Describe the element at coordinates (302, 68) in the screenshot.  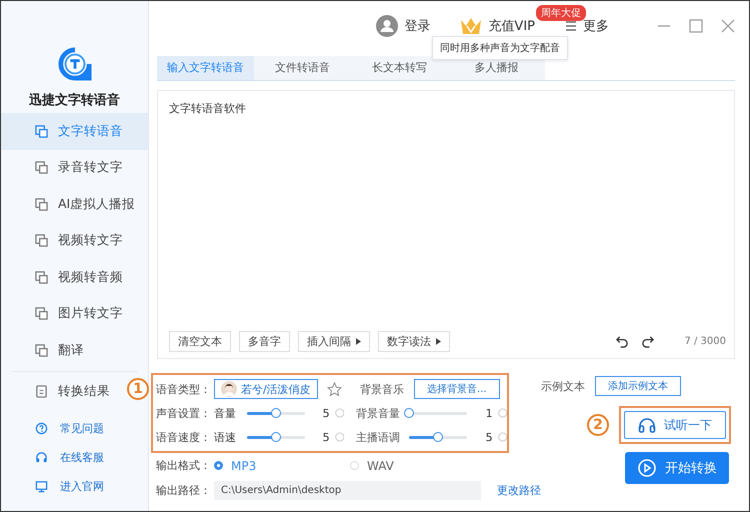
I see `tab: 文件转语音` at that location.